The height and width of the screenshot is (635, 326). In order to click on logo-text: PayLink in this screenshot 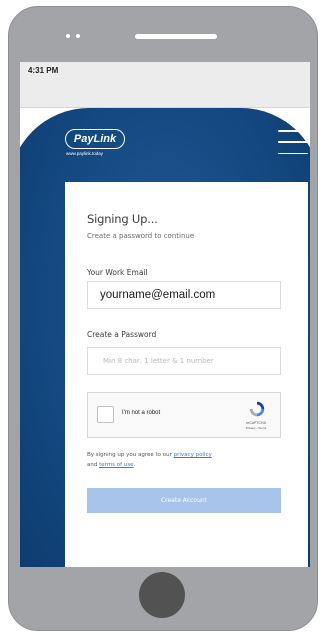, I will do `click(95, 139)`.